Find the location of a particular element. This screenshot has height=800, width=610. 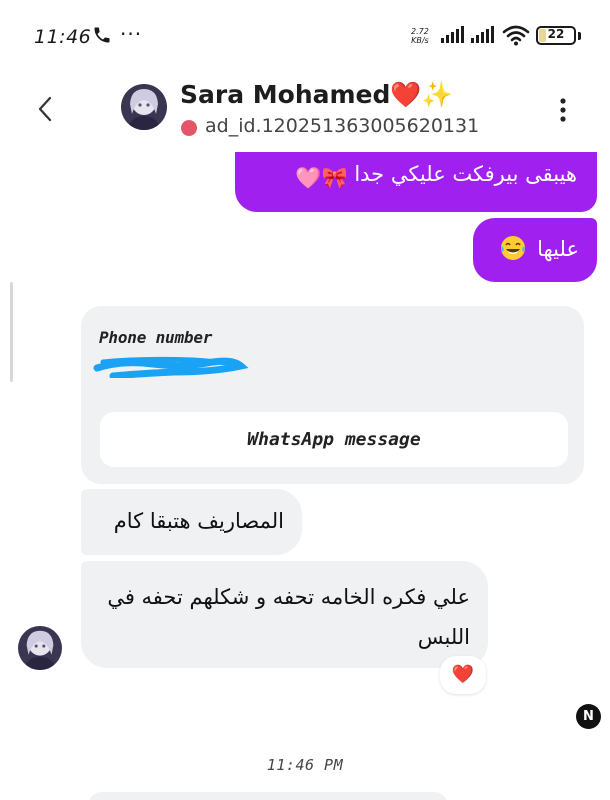

ad-status-dot is located at coordinates (189, 128).